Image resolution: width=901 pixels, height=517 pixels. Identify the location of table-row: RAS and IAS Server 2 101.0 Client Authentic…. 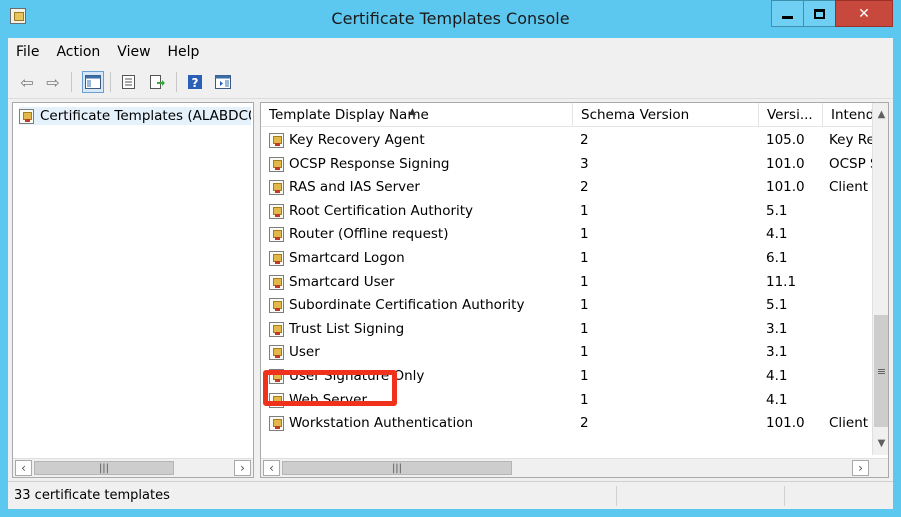
(567, 187).